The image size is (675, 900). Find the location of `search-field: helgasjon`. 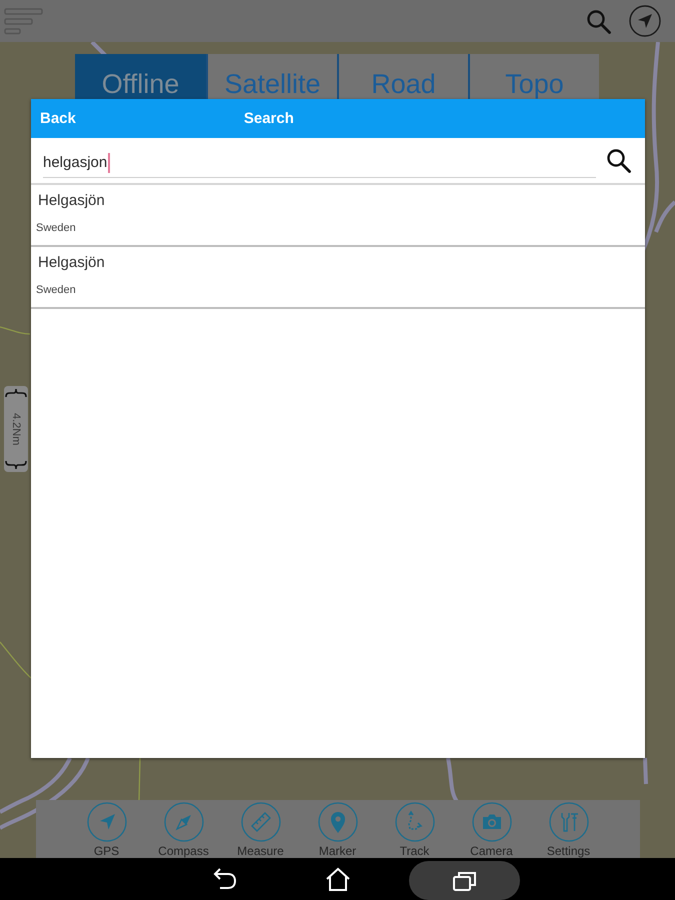

search-field: helgasjon is located at coordinates (319, 165).